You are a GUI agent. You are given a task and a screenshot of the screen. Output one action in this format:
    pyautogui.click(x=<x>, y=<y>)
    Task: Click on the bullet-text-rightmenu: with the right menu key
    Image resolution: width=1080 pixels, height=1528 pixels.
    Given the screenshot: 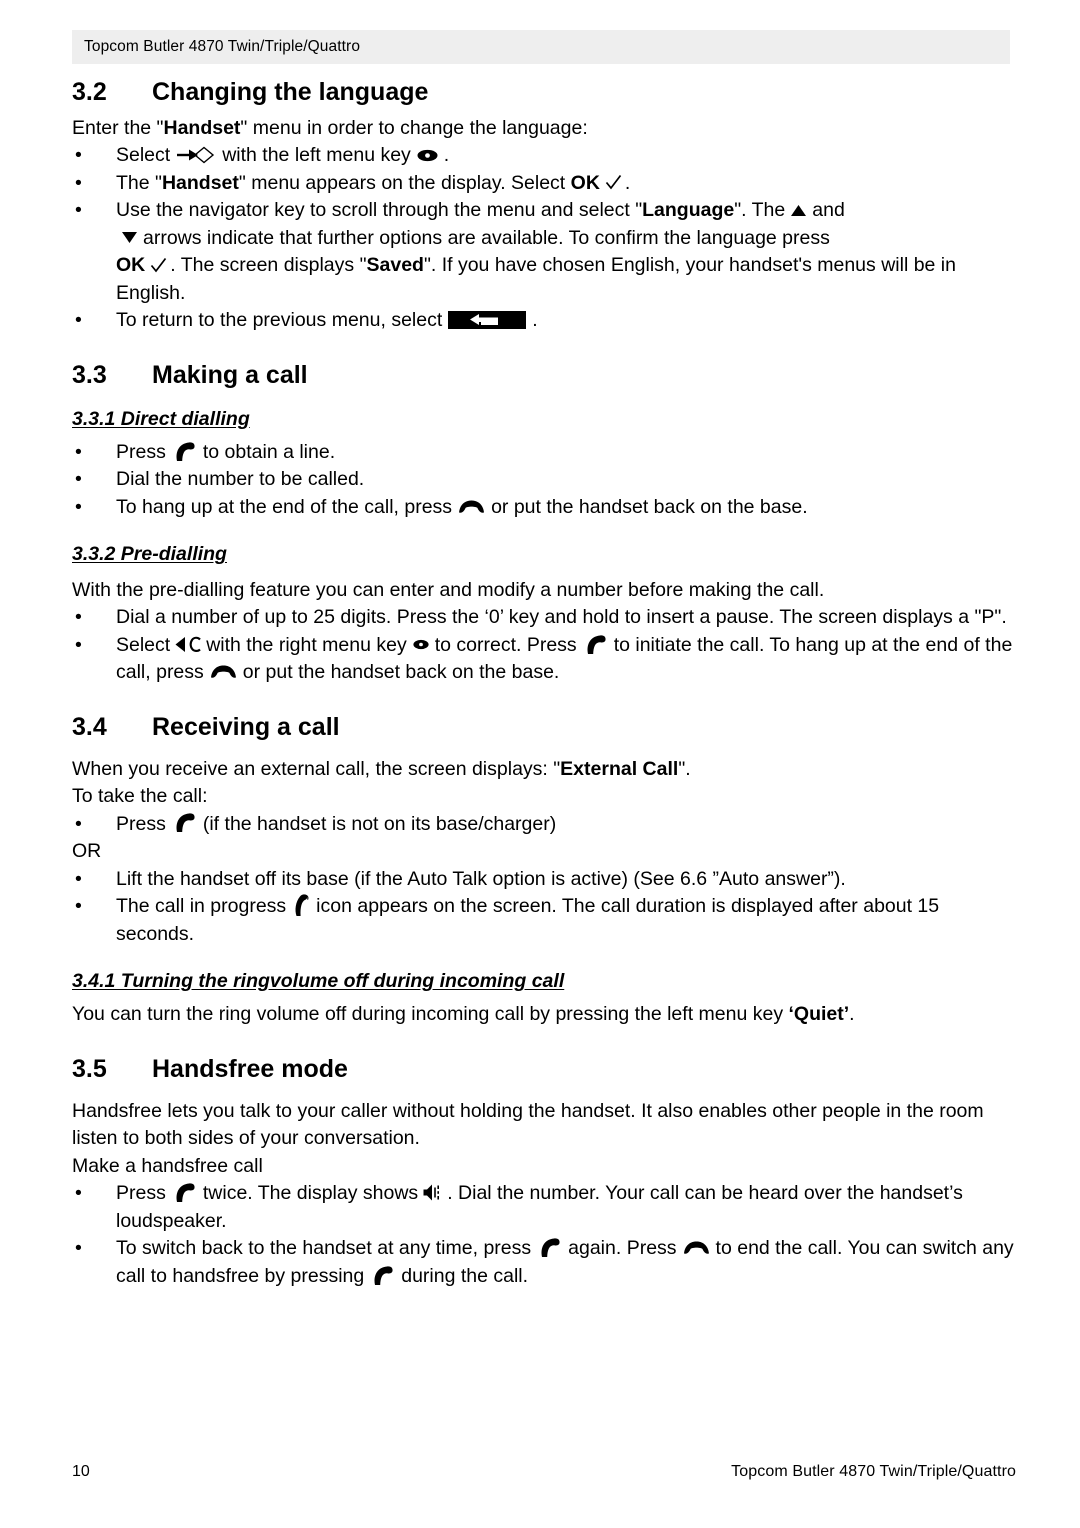 What is the action you would take?
    pyautogui.click(x=306, y=644)
    